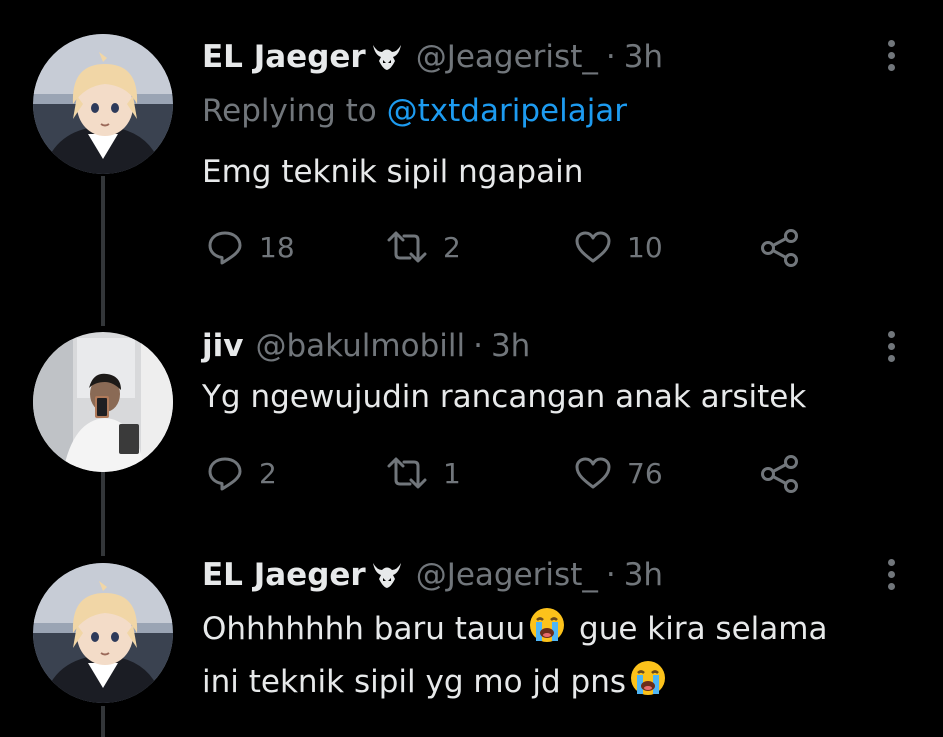 This screenshot has height=737, width=943. Describe the element at coordinates (645, 473) in the screenshot. I see `like-count: 76` at that location.